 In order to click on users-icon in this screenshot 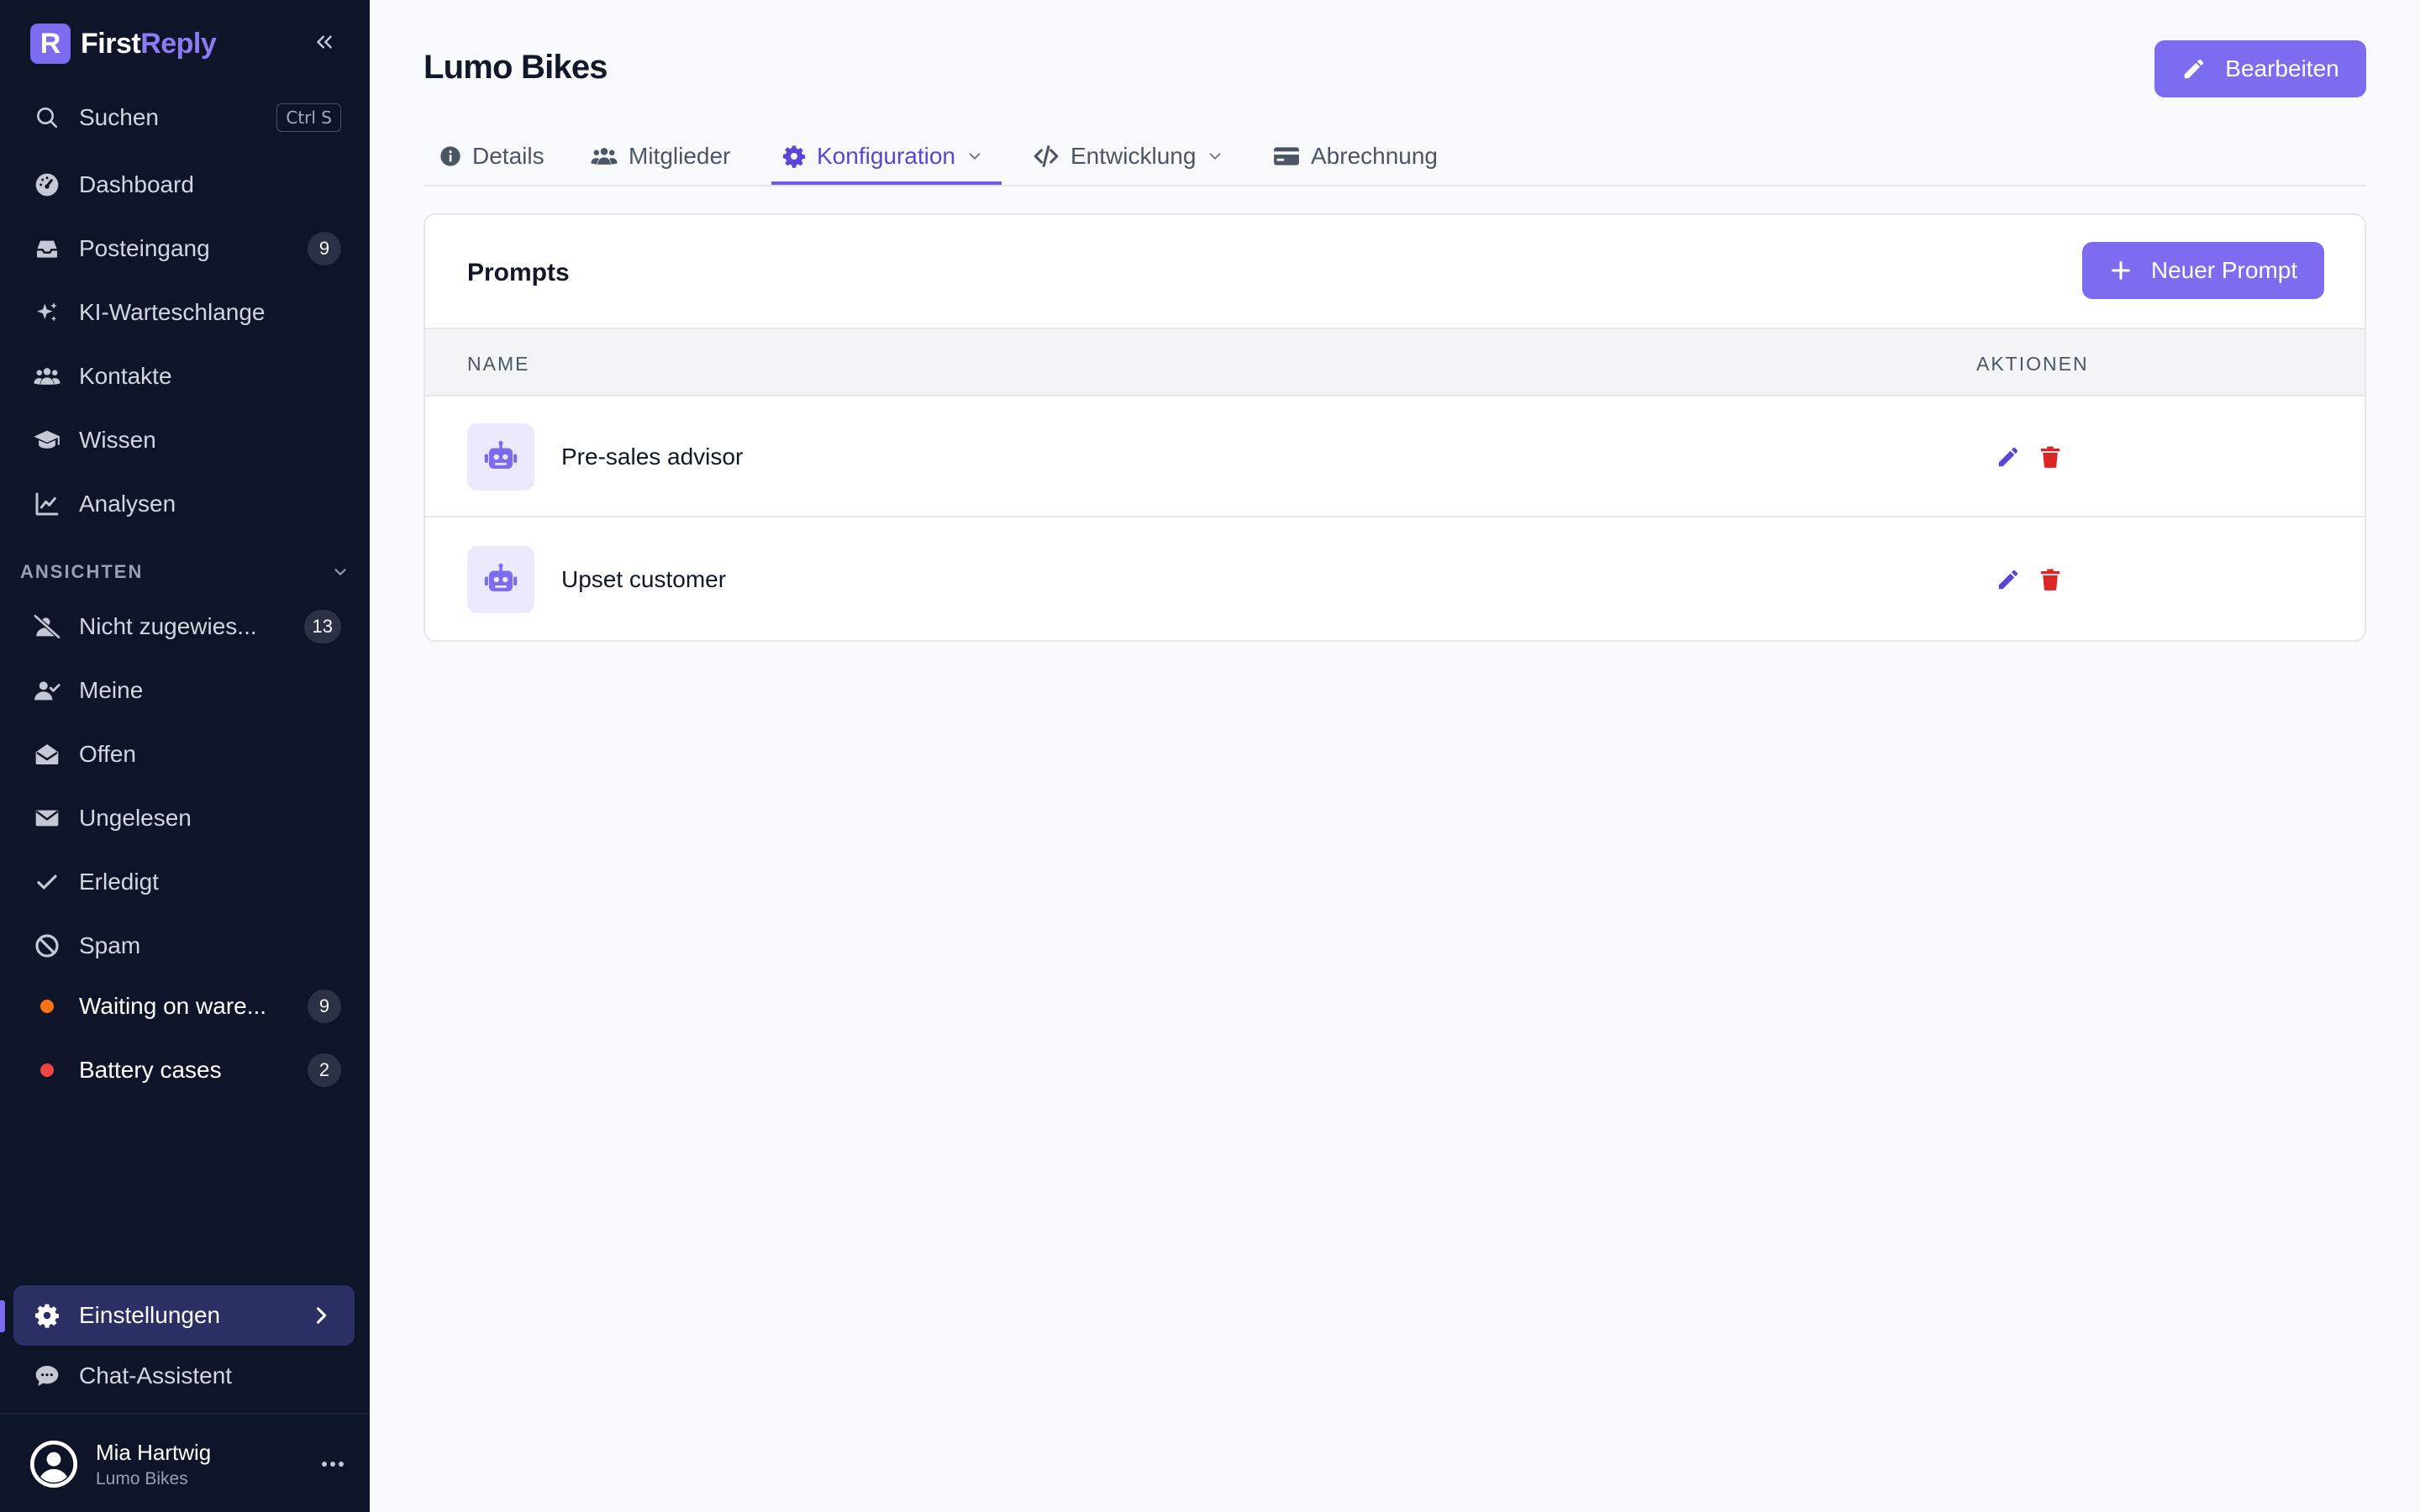, I will do `click(47, 376)`.